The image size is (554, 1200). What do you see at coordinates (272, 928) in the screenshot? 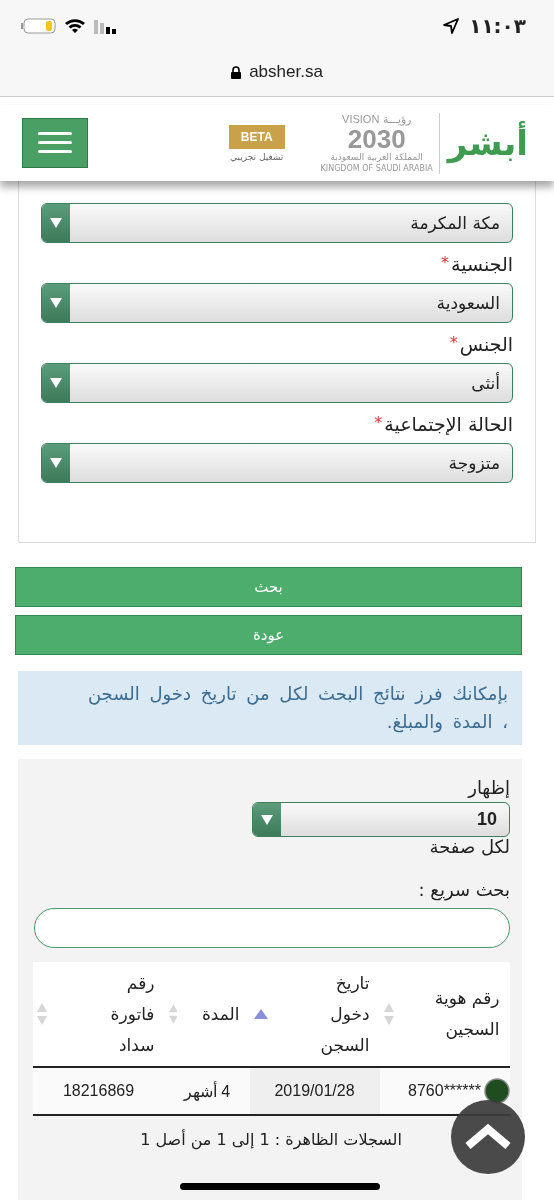
I see `quick-search-field` at bounding box center [272, 928].